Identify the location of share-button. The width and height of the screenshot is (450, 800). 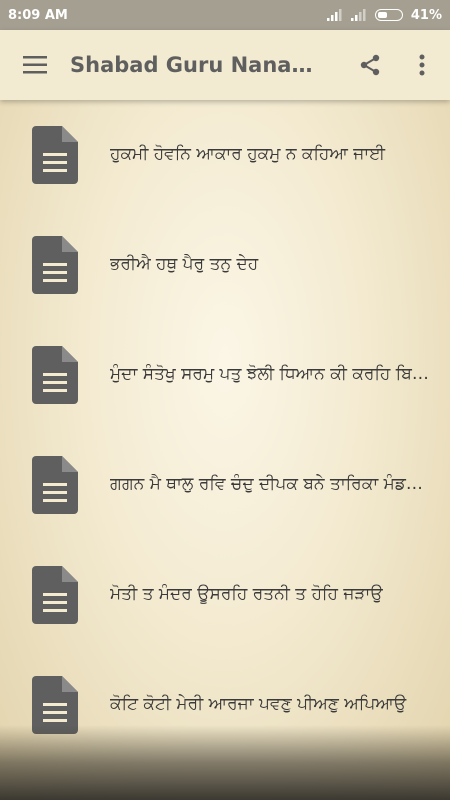
(370, 65).